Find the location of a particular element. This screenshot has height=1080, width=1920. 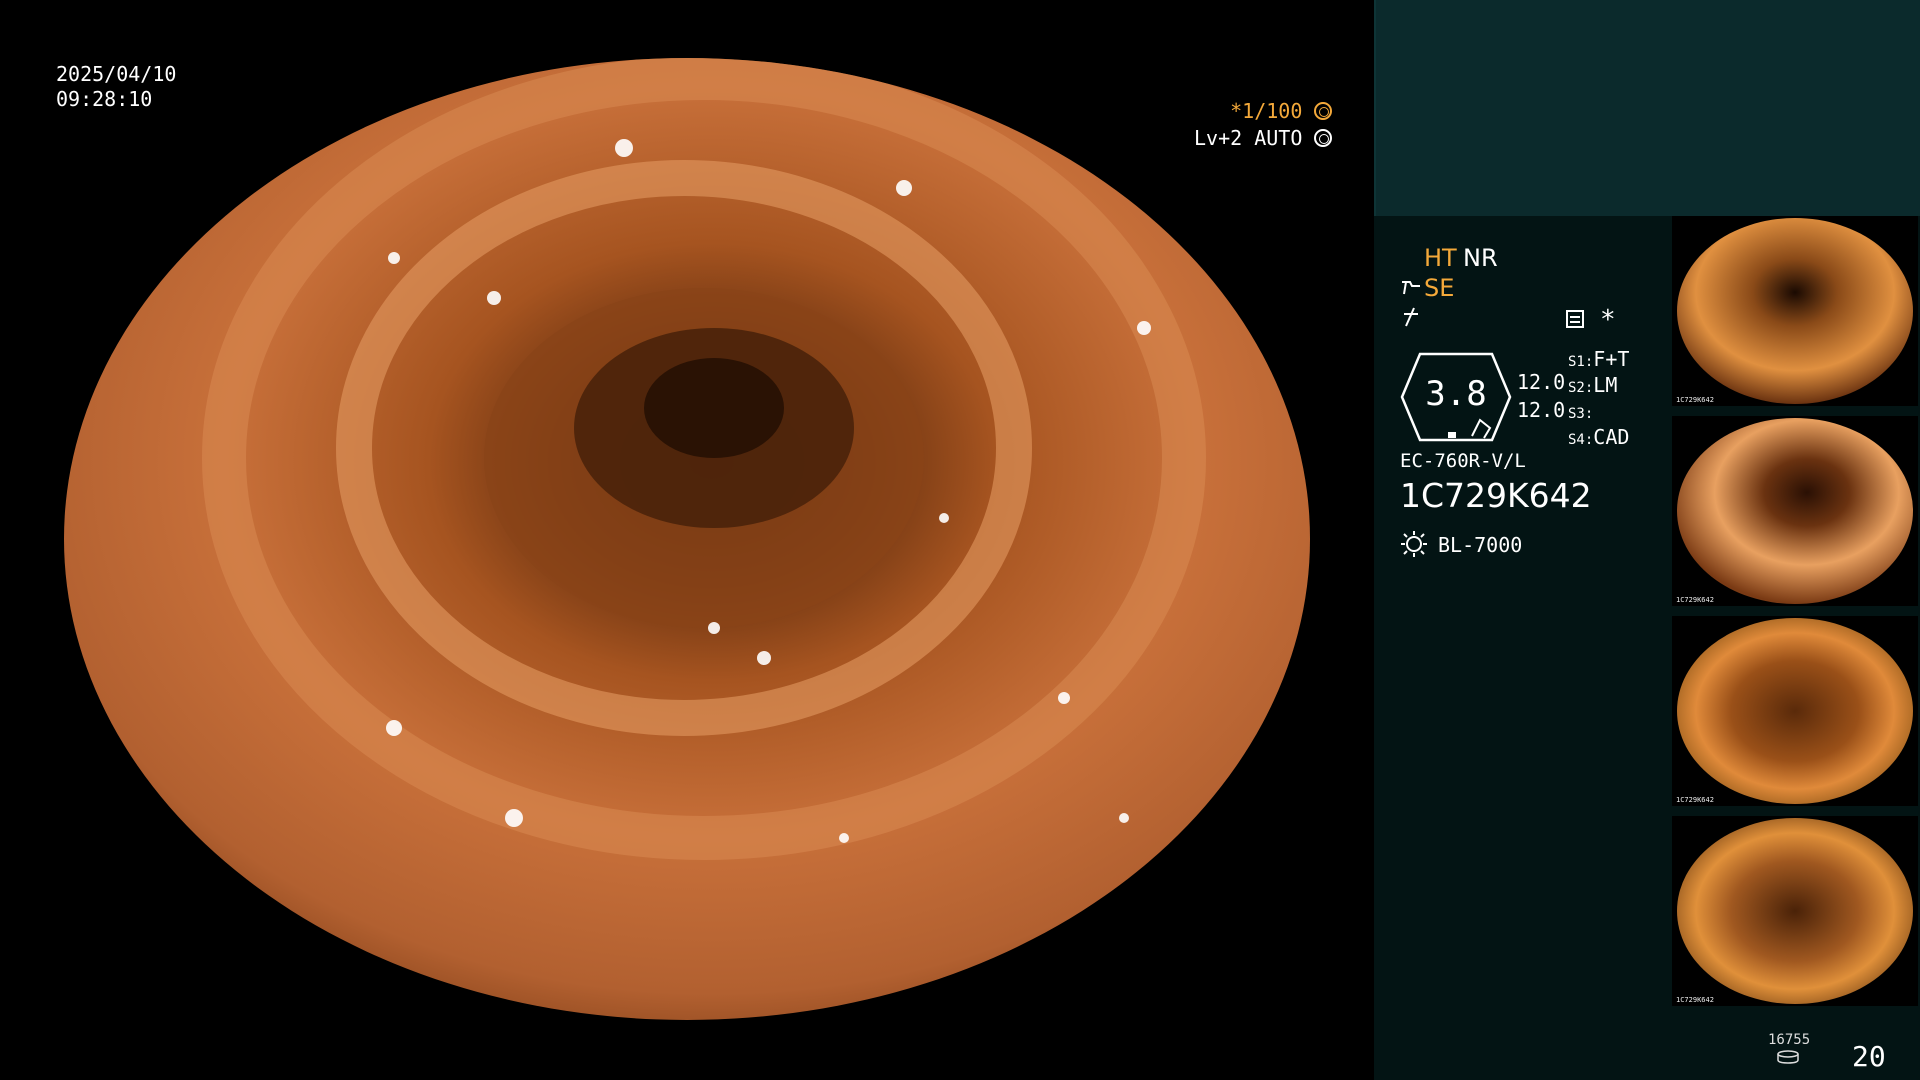

sun-icon is located at coordinates (1414, 544).